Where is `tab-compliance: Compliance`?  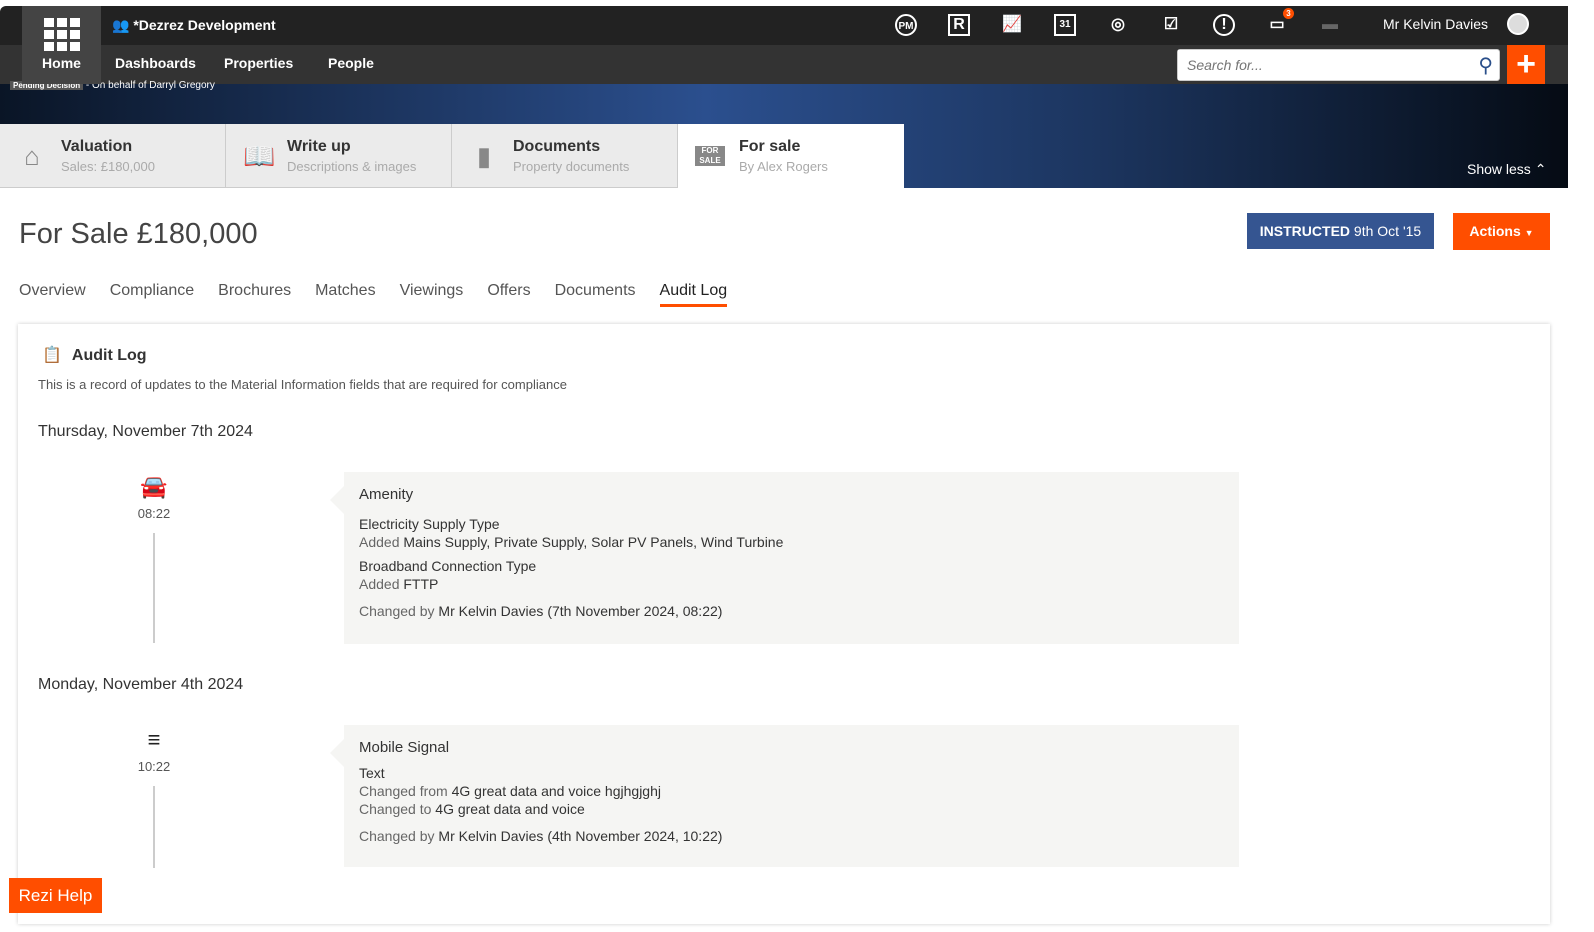
tab-compliance: Compliance is located at coordinates (152, 294).